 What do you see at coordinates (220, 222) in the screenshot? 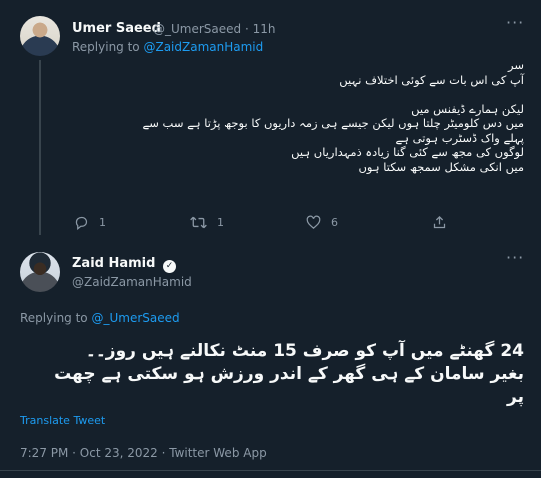
I see `retweet-count: 1` at bounding box center [220, 222].